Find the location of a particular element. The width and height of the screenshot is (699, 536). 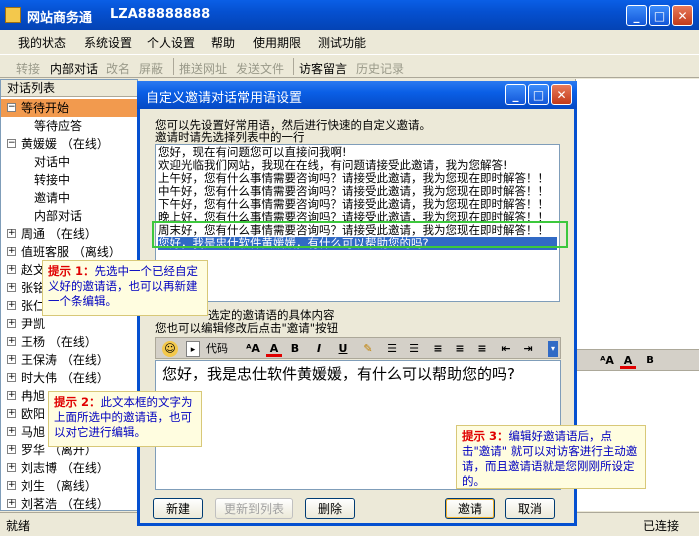

toolbar: 转接 内部对话 改名 屏蔽 推送网址 发送文件 访客留言 历史记录 is located at coordinates (349, 66).